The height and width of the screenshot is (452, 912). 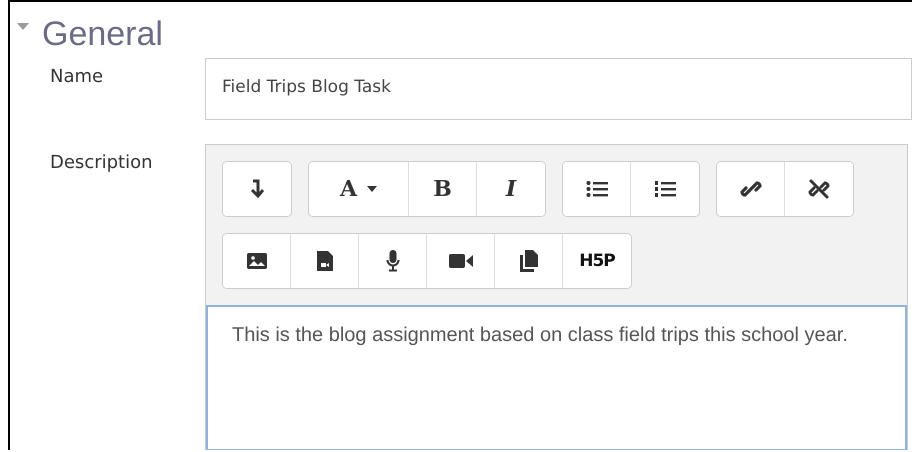 I want to click on format-button: A, so click(x=359, y=189).